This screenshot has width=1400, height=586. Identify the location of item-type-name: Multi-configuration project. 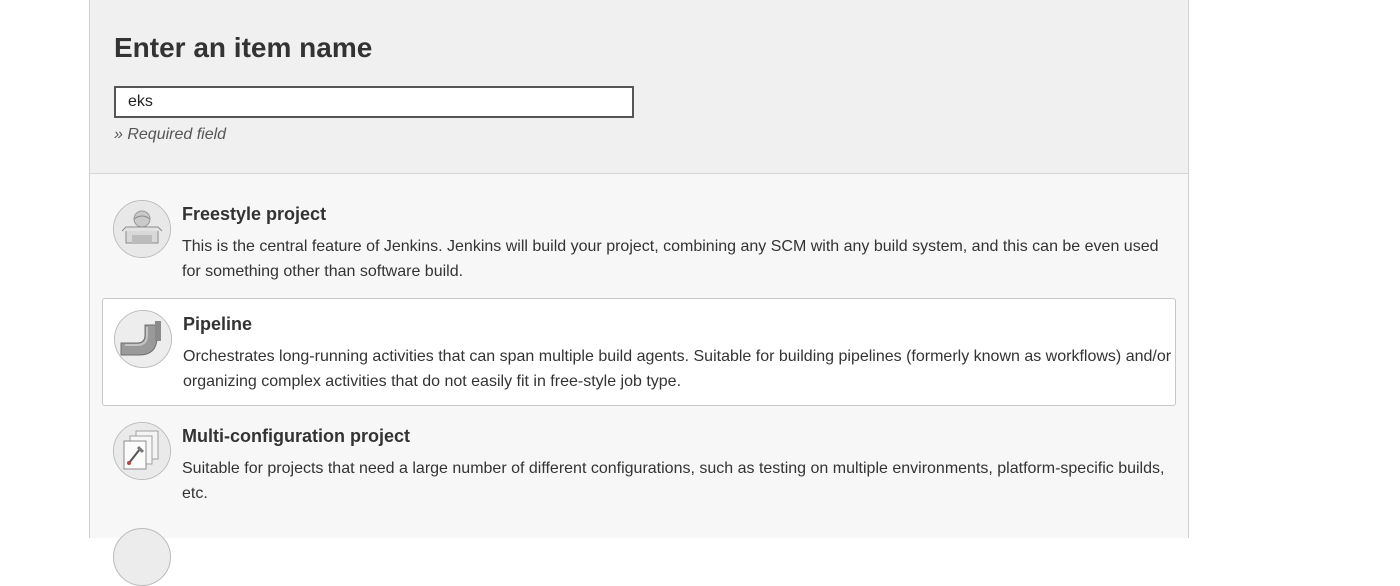
(296, 436).